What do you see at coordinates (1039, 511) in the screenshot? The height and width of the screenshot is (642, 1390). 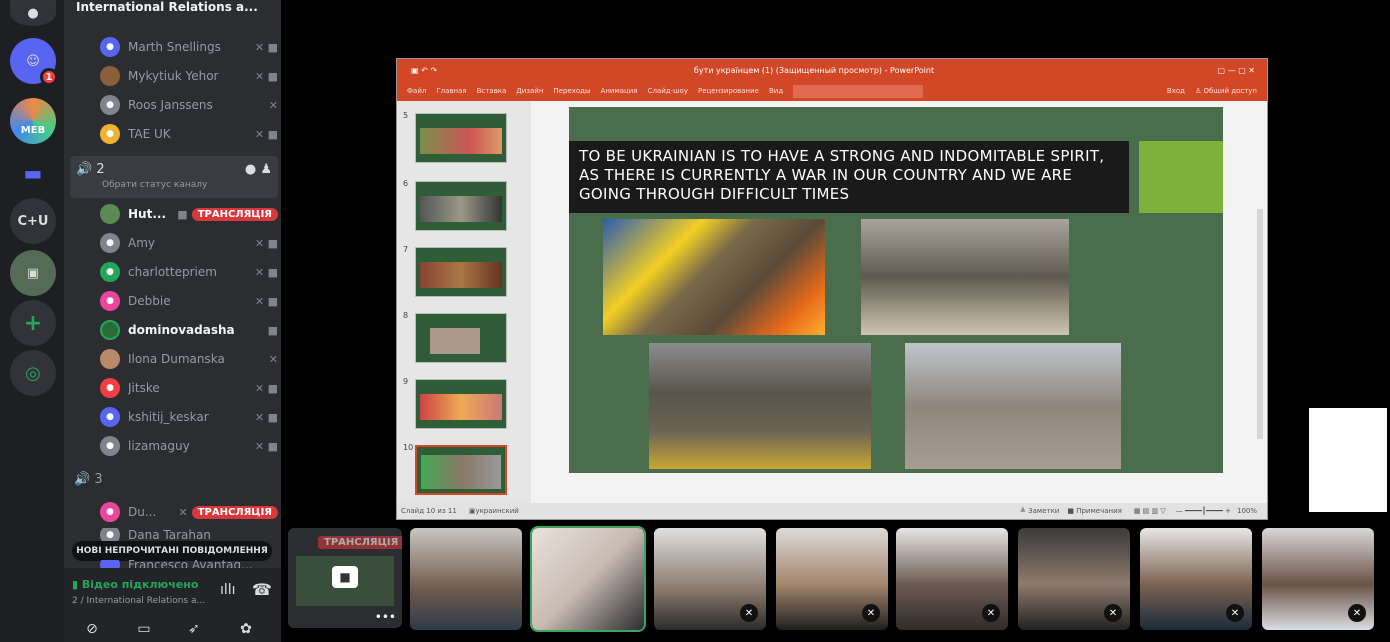 I see `notes-button: ≜ Заметки` at bounding box center [1039, 511].